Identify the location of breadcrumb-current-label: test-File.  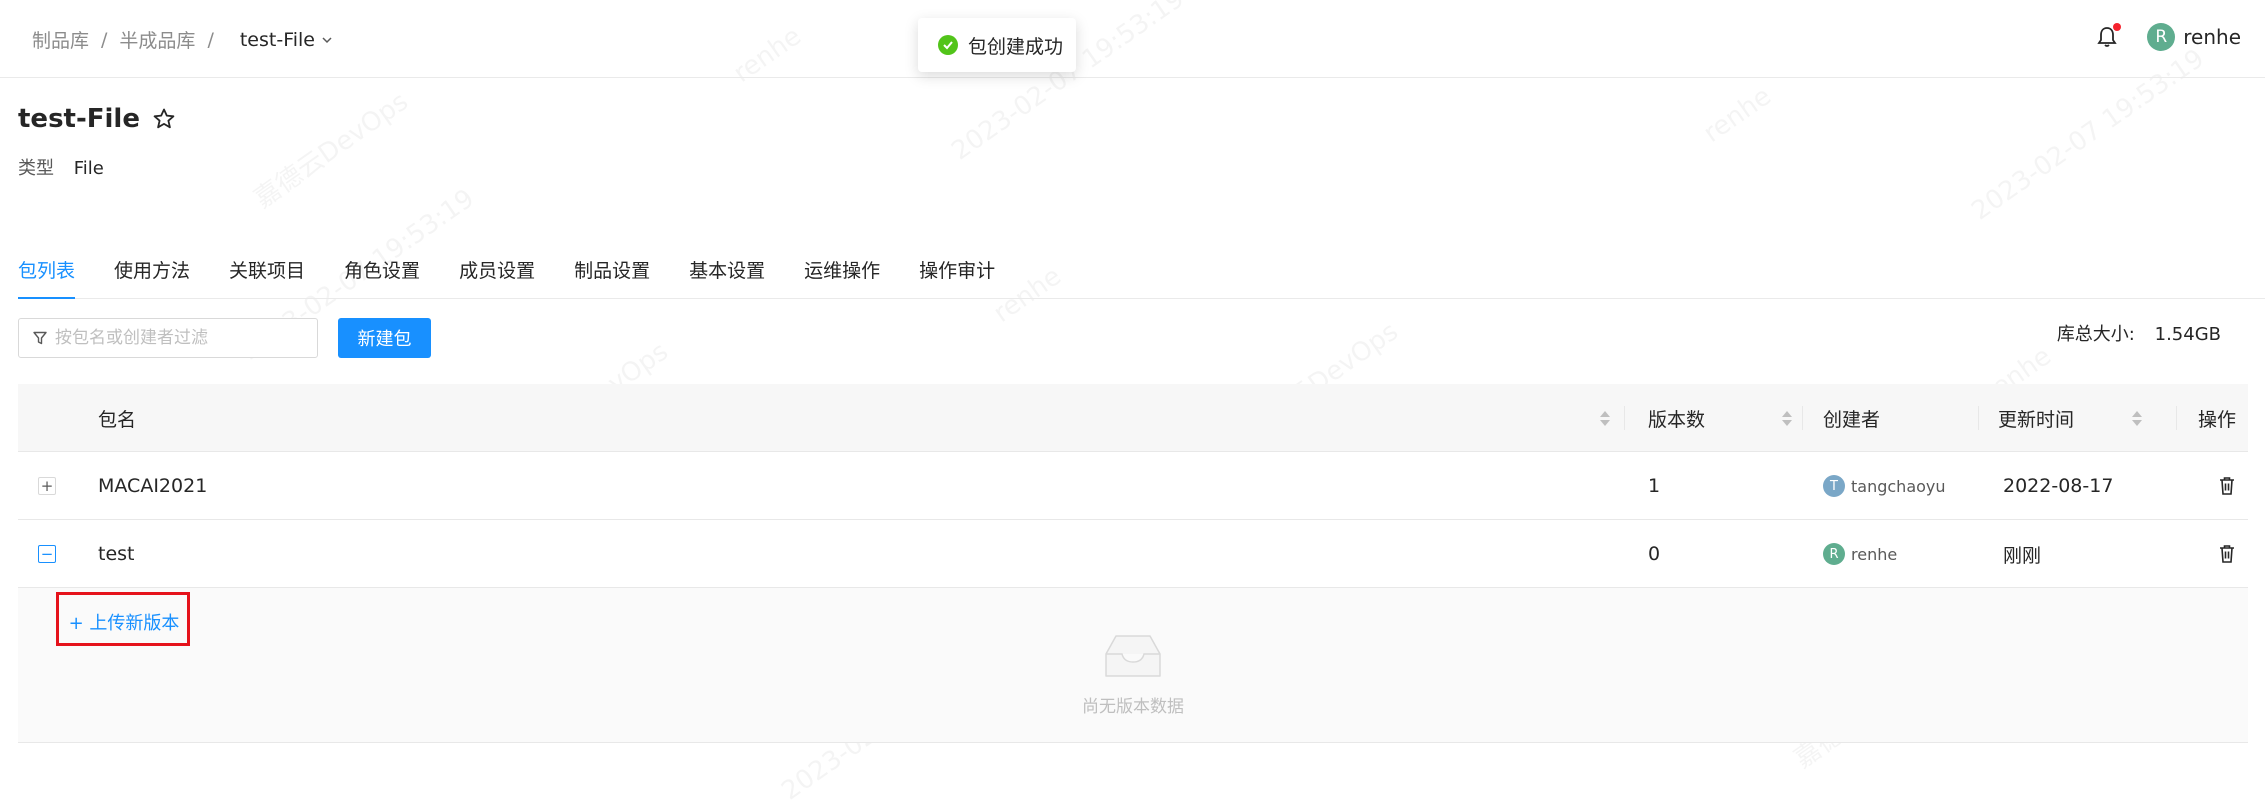
(277, 39).